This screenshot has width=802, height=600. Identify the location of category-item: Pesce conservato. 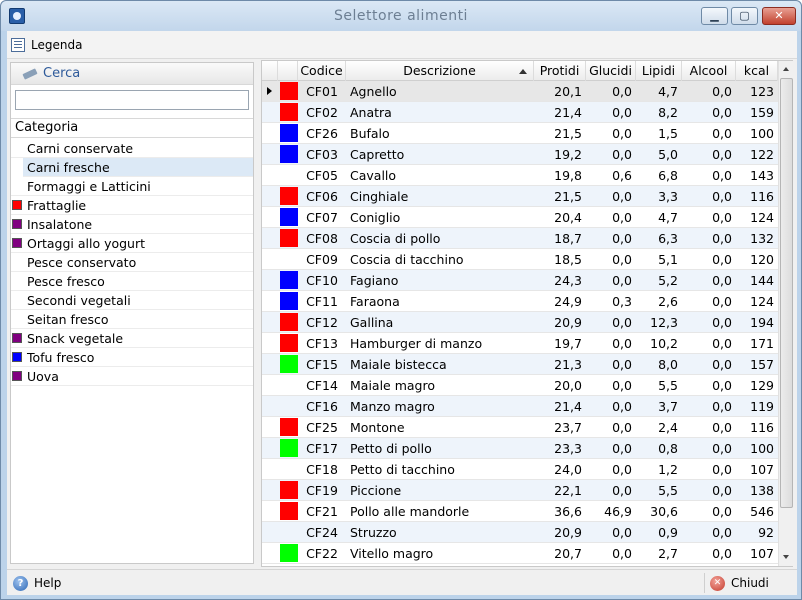
(132, 262).